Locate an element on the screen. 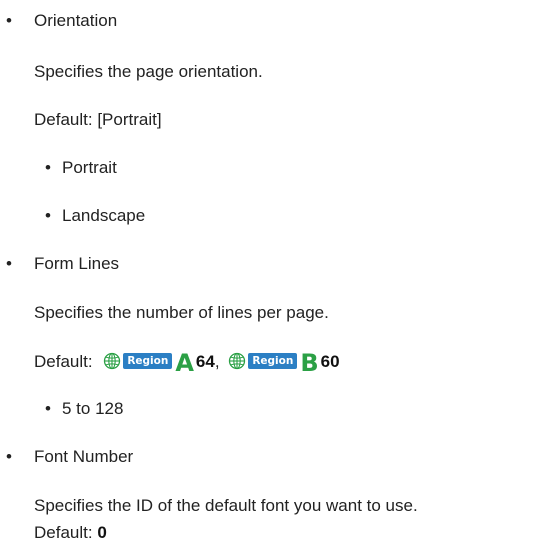  default-line: Default: 0 is located at coordinates (70, 533).